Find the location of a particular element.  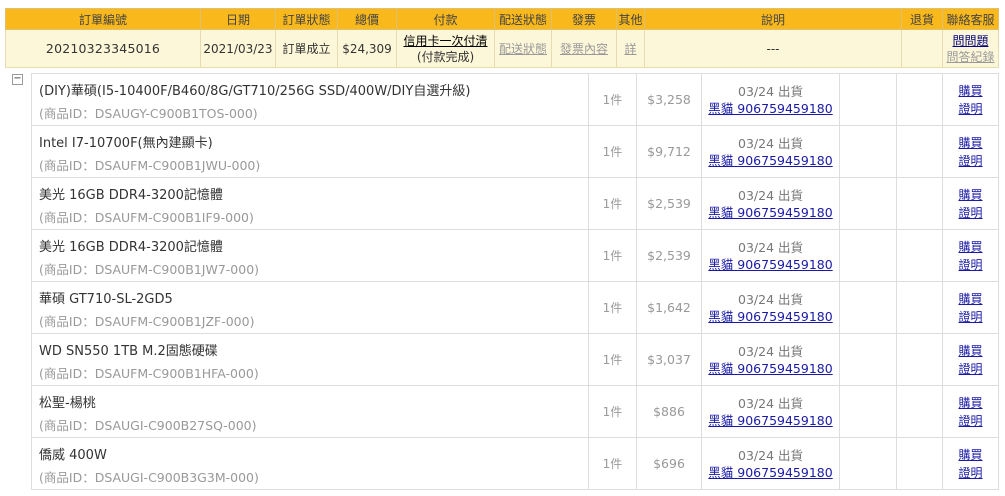

shipping-status-cell: 配送狀態 is located at coordinates (523, 48).